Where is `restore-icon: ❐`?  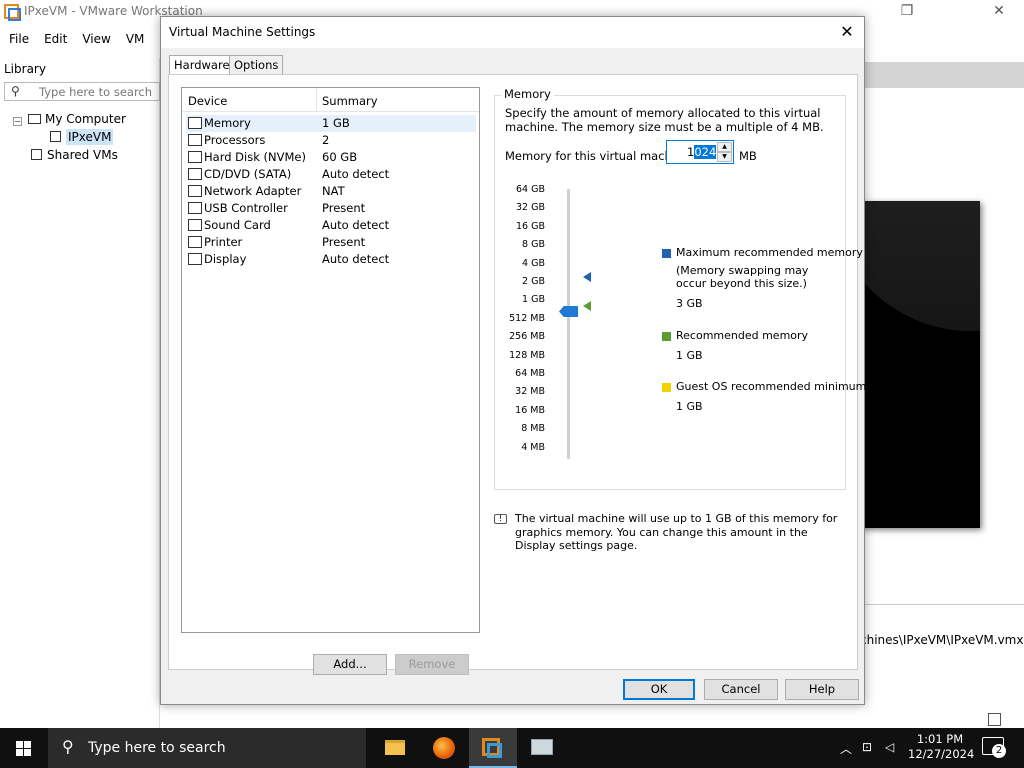
restore-icon: ❐ is located at coordinates (907, 12).